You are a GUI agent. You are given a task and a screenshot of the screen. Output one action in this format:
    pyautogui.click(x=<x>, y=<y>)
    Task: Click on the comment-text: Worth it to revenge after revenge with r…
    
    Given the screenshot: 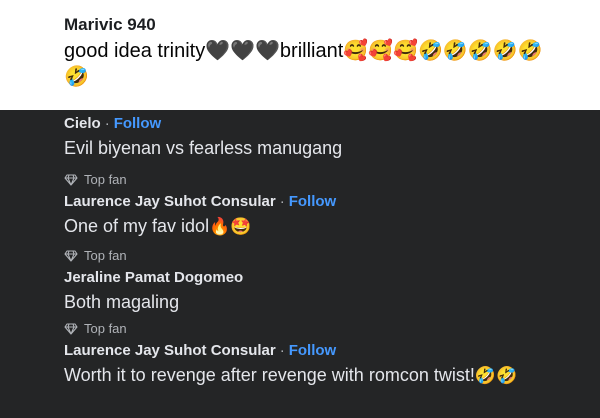 What is the action you would take?
    pyautogui.click(x=269, y=375)
    